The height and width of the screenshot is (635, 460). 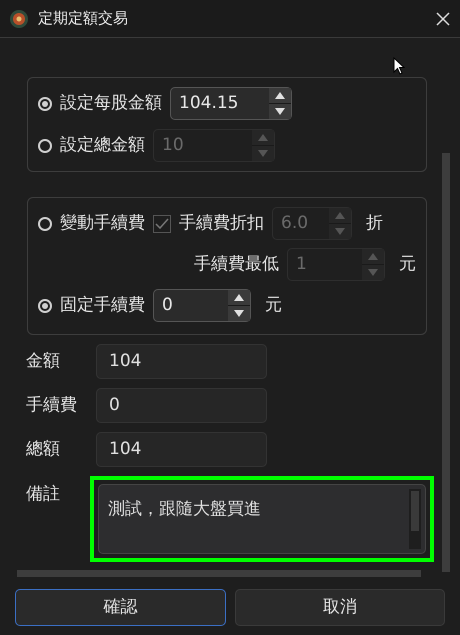 I want to click on window-title: 定期定額交易, so click(x=83, y=19).